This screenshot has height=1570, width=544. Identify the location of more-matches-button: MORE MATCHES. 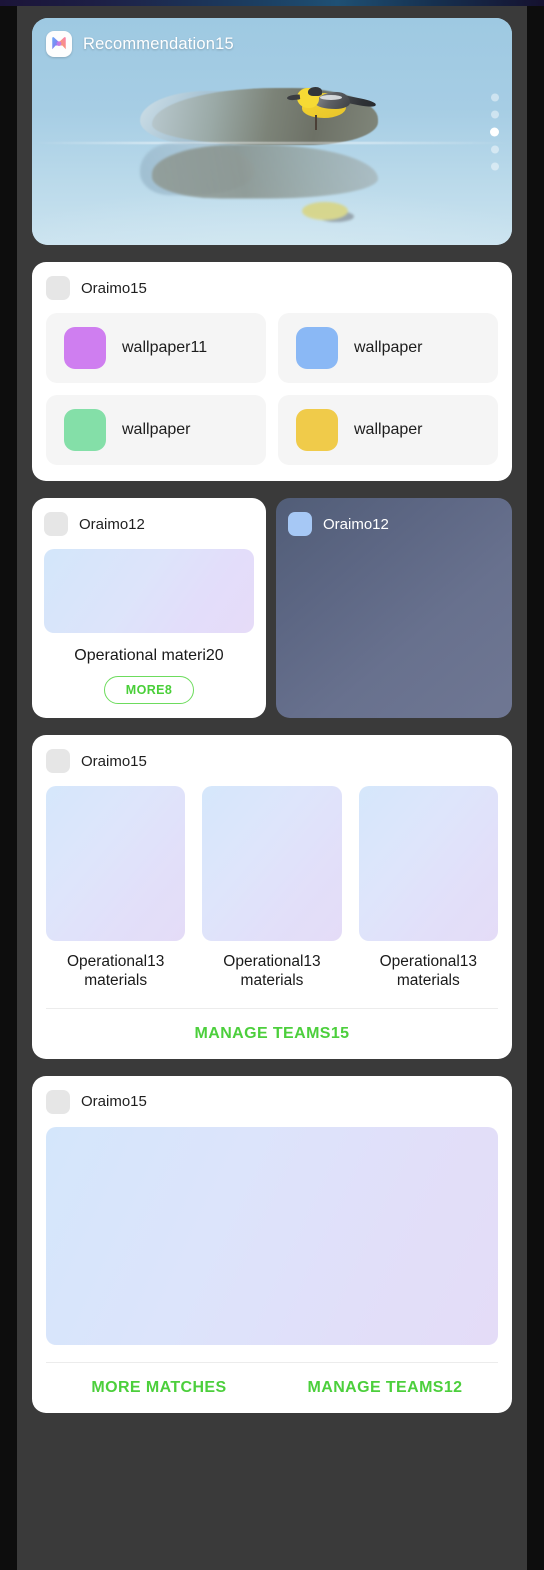
(159, 1380).